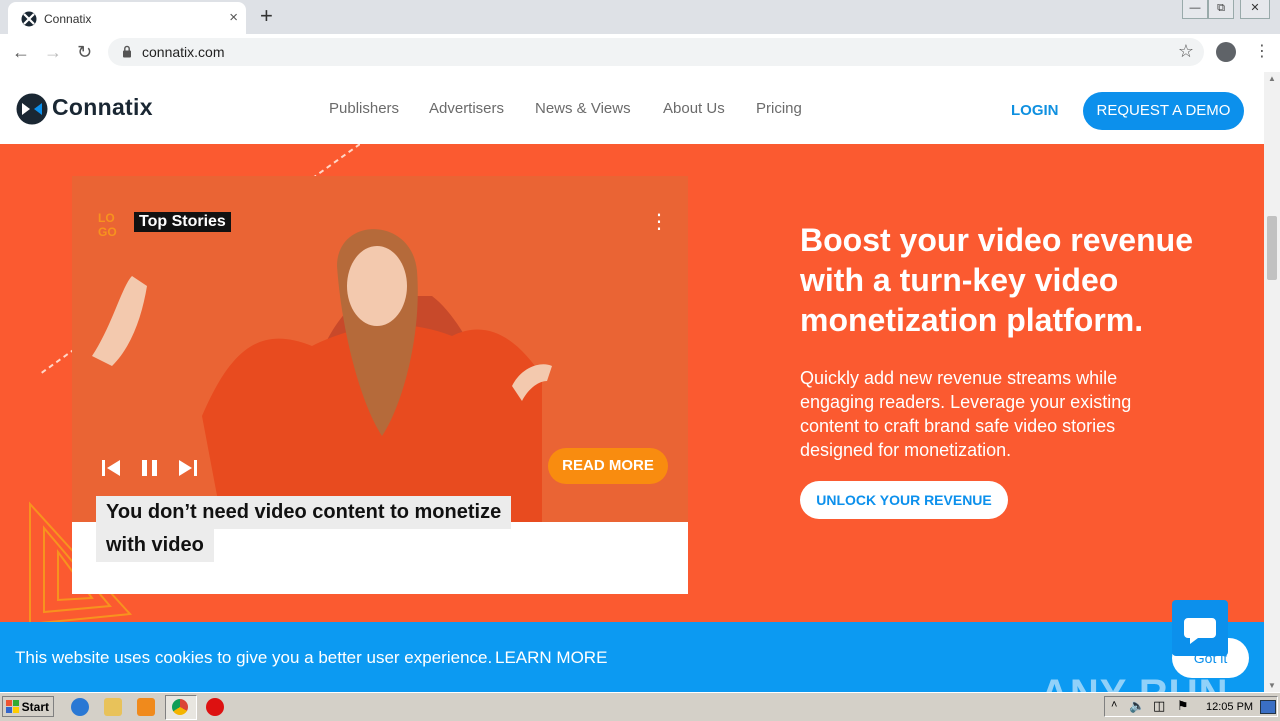 This screenshot has height=721, width=1280. What do you see at coordinates (146, 707) in the screenshot?
I see `media-player-icon` at bounding box center [146, 707].